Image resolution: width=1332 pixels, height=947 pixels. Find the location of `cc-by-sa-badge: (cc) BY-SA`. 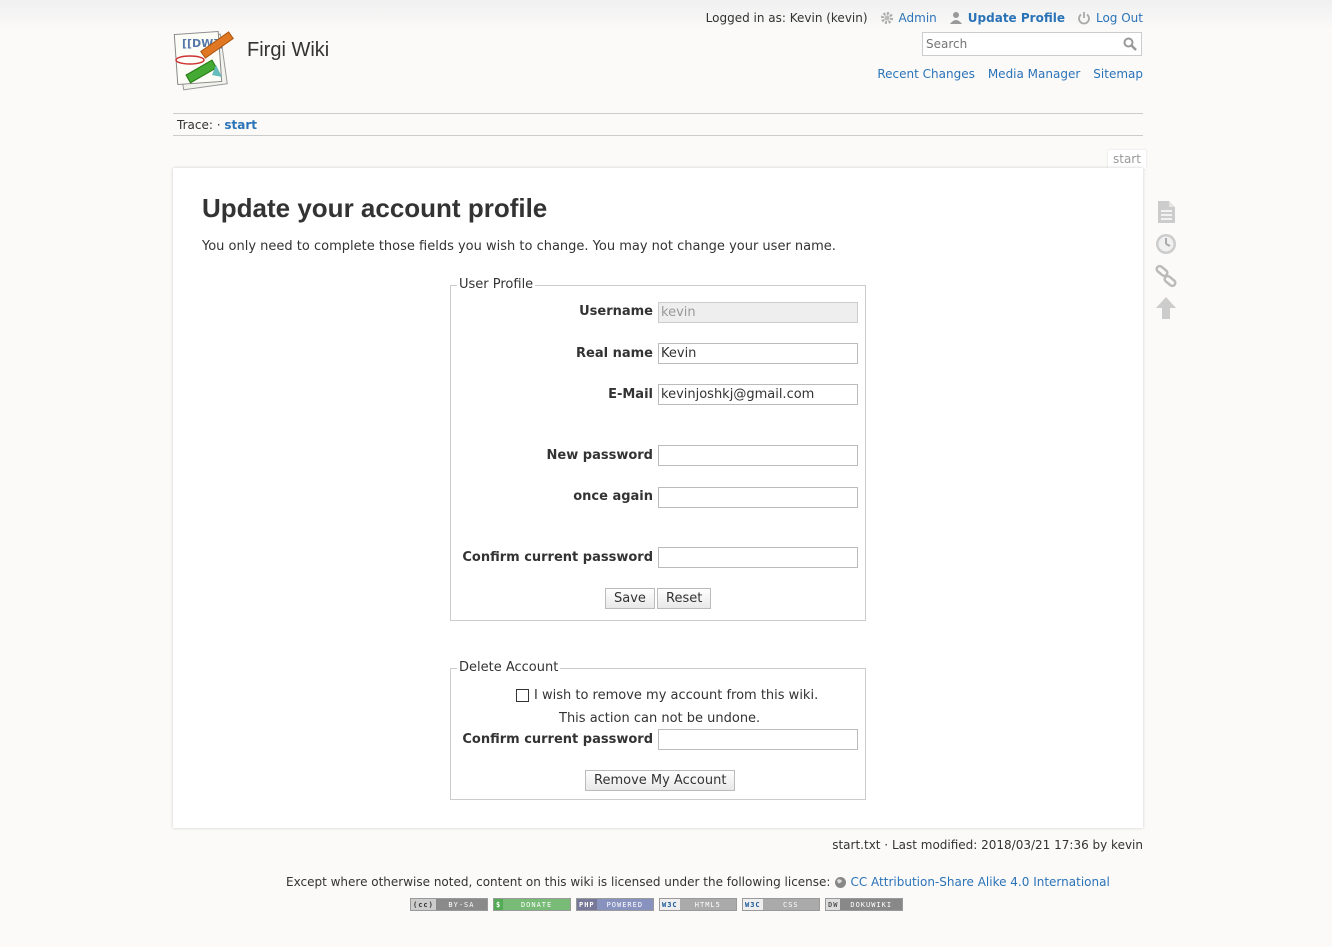

cc-by-sa-badge: (cc) BY-SA is located at coordinates (449, 904).